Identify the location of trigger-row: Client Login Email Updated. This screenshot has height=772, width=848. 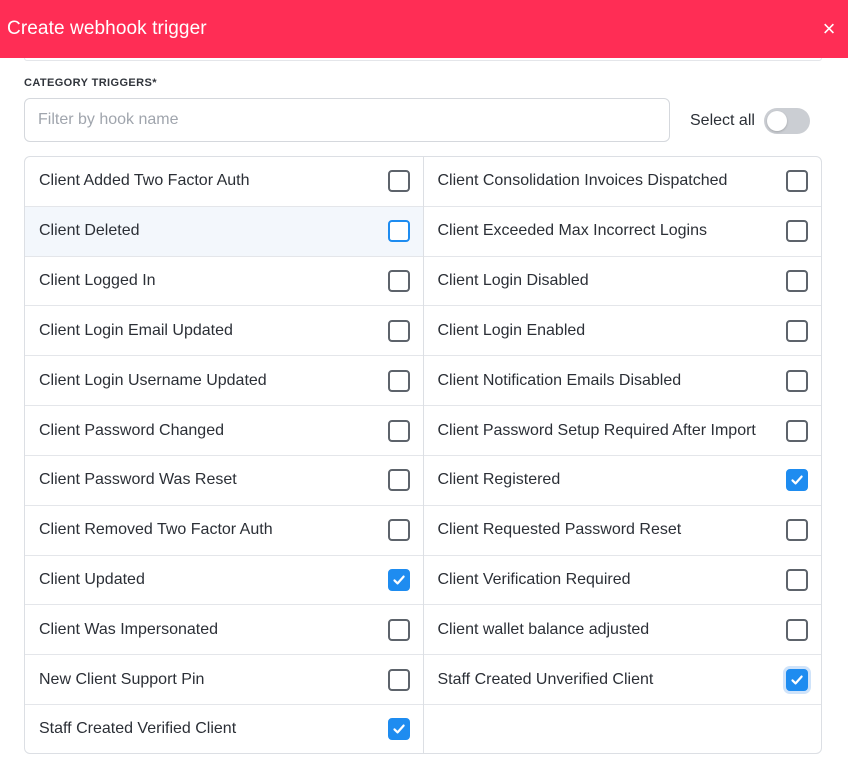
(224, 331).